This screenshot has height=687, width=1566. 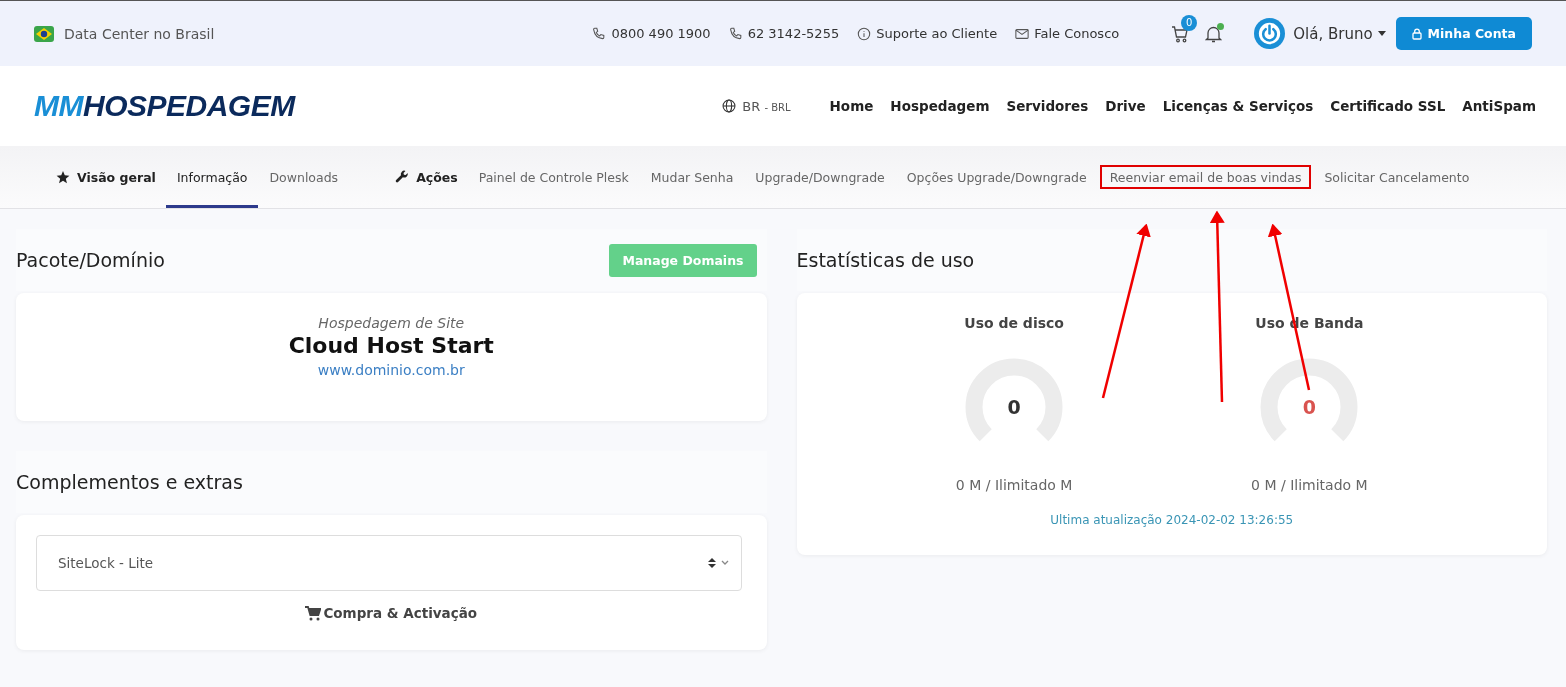 What do you see at coordinates (1172, 520) in the screenshot?
I see `last-update-text: Ultima atualização 2024-02-02 13:26:55` at bounding box center [1172, 520].